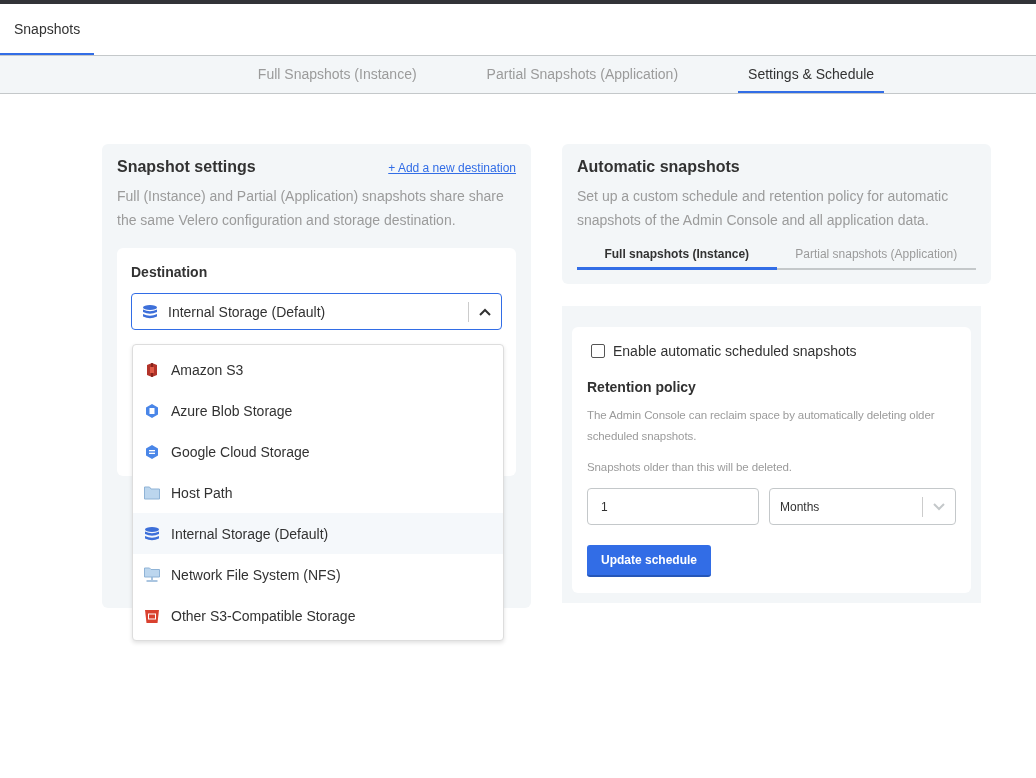  I want to click on chevron-up-icon, so click(485, 311).